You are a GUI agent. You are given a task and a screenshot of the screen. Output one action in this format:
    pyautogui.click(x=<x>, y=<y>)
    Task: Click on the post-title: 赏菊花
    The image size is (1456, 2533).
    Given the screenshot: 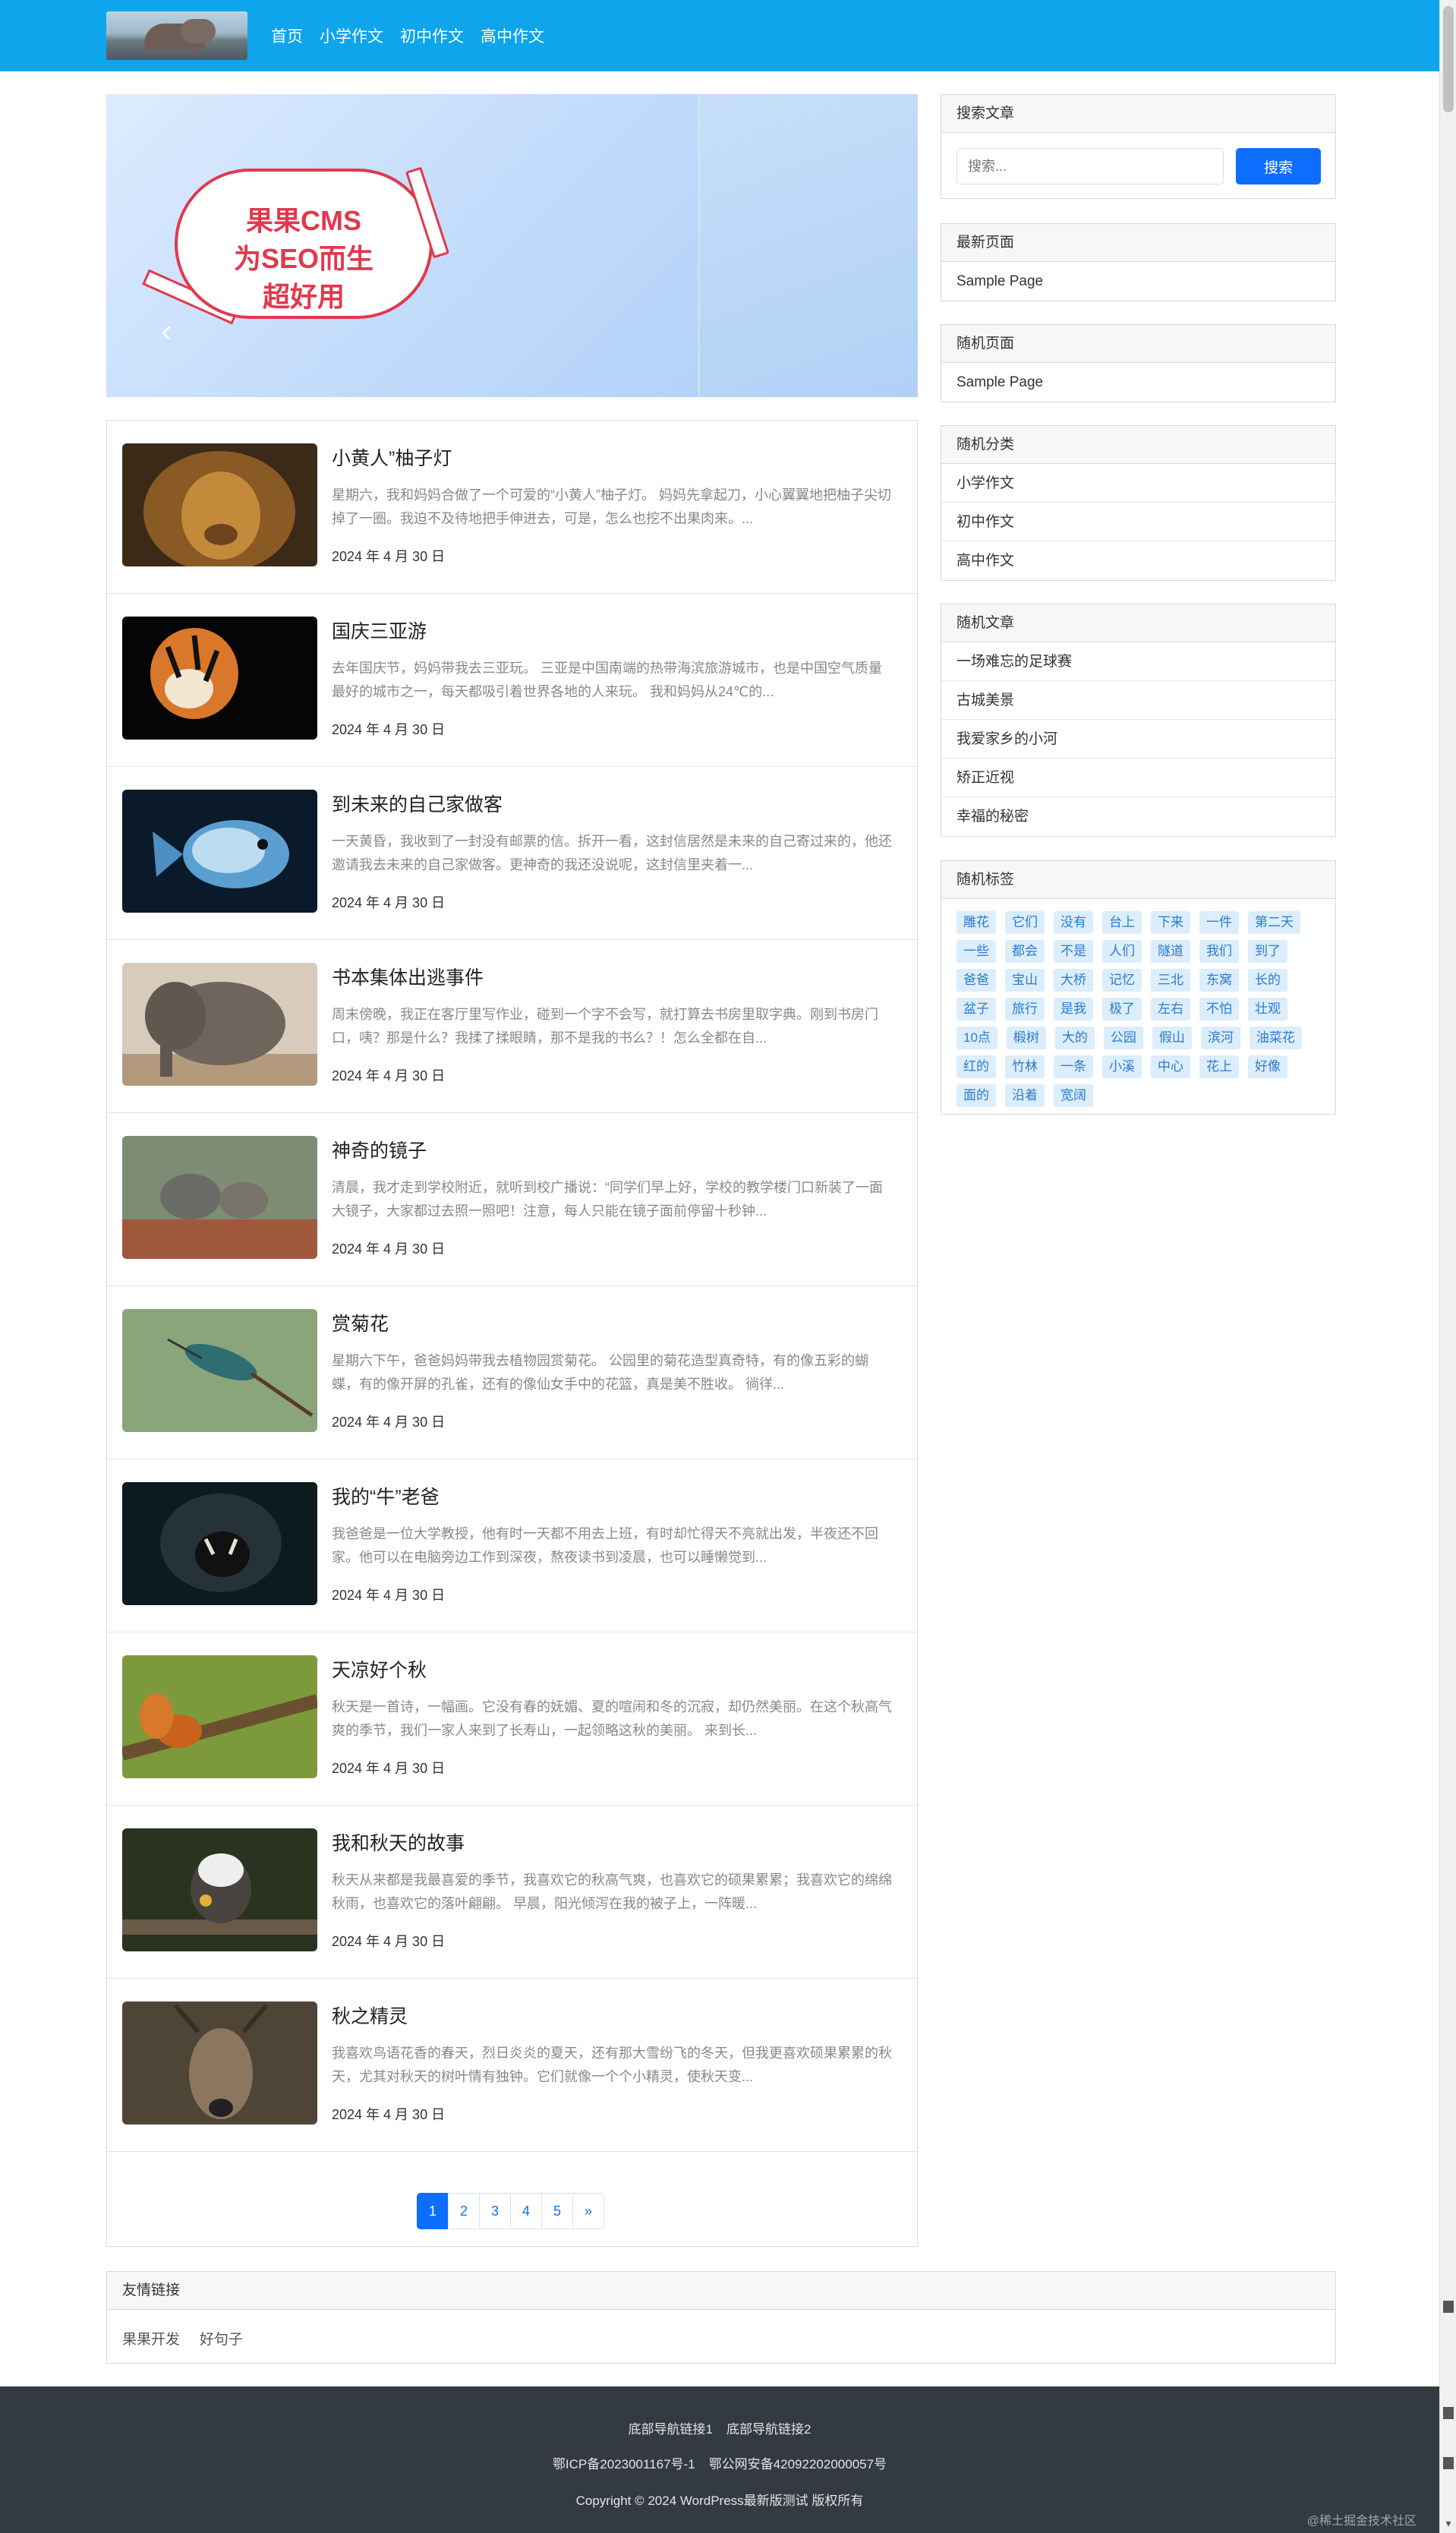 What is the action you would take?
    pyautogui.click(x=360, y=1323)
    